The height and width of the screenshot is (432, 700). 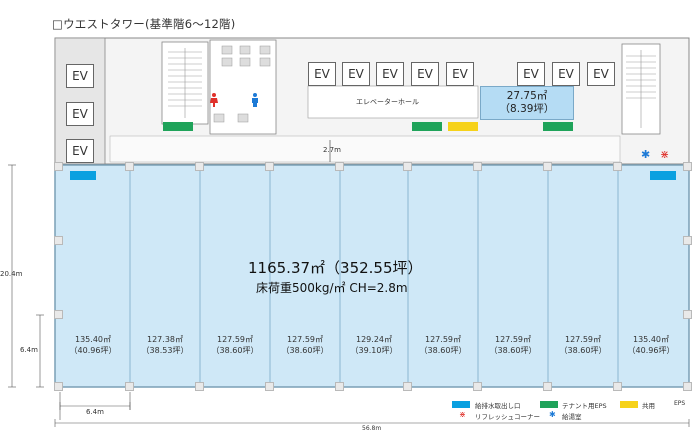 I want to click on eps-label: EPS, so click(x=680, y=403).